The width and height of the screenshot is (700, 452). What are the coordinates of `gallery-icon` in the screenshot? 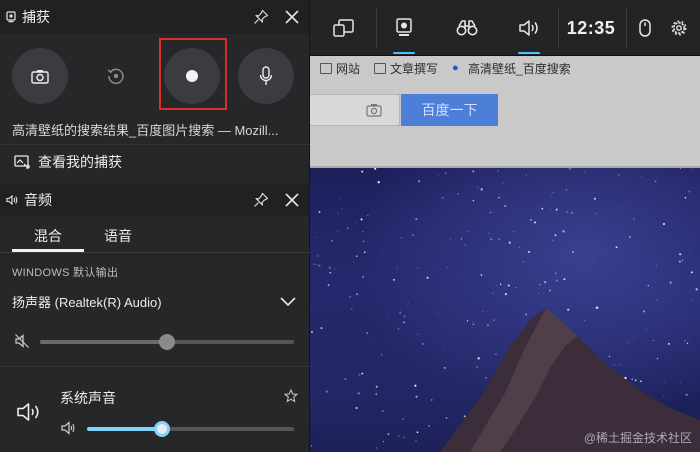 It's located at (22, 162).